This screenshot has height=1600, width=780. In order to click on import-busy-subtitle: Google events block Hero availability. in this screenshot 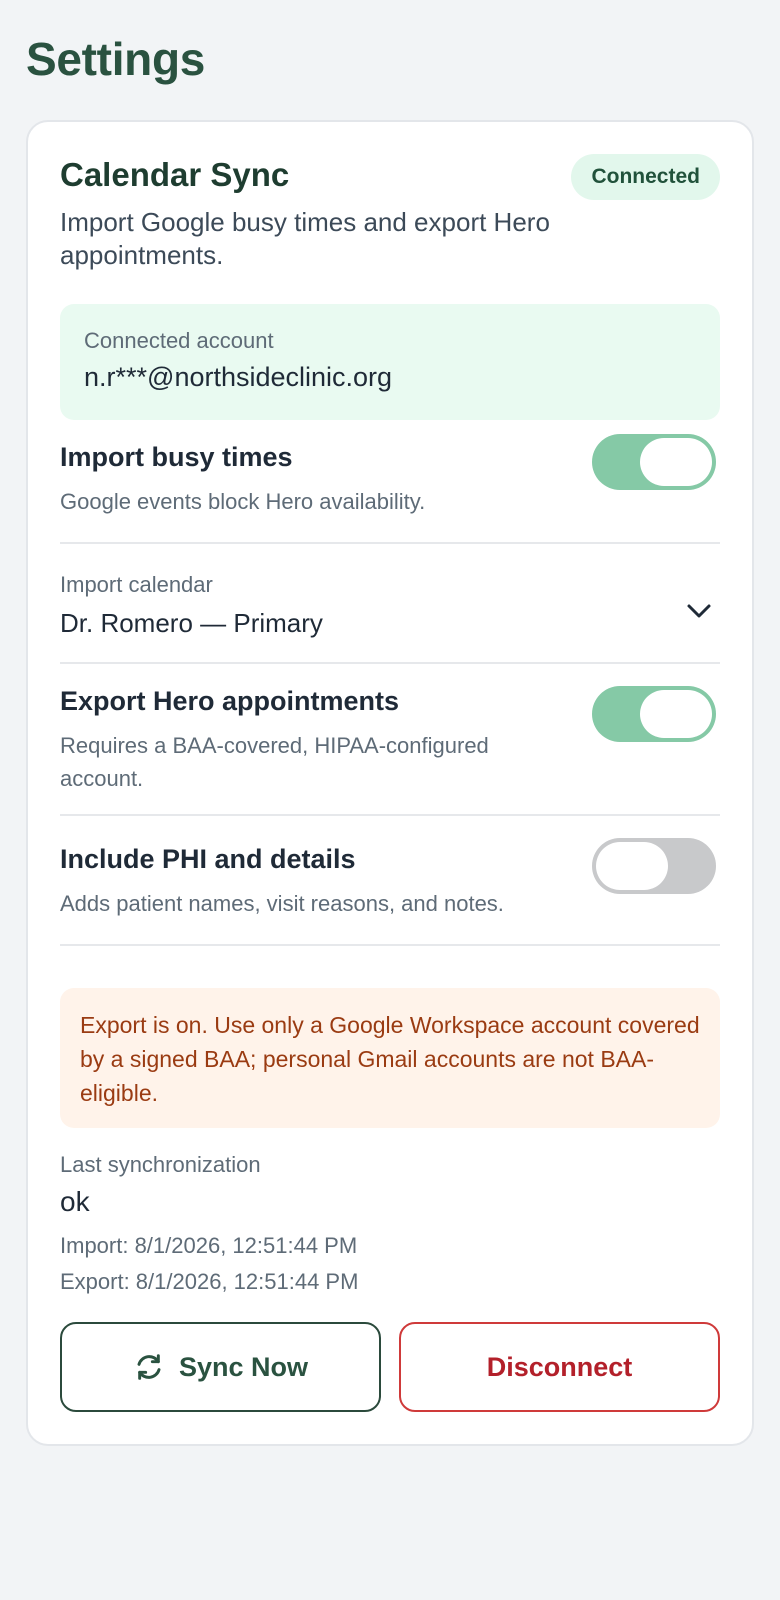, I will do `click(243, 501)`.